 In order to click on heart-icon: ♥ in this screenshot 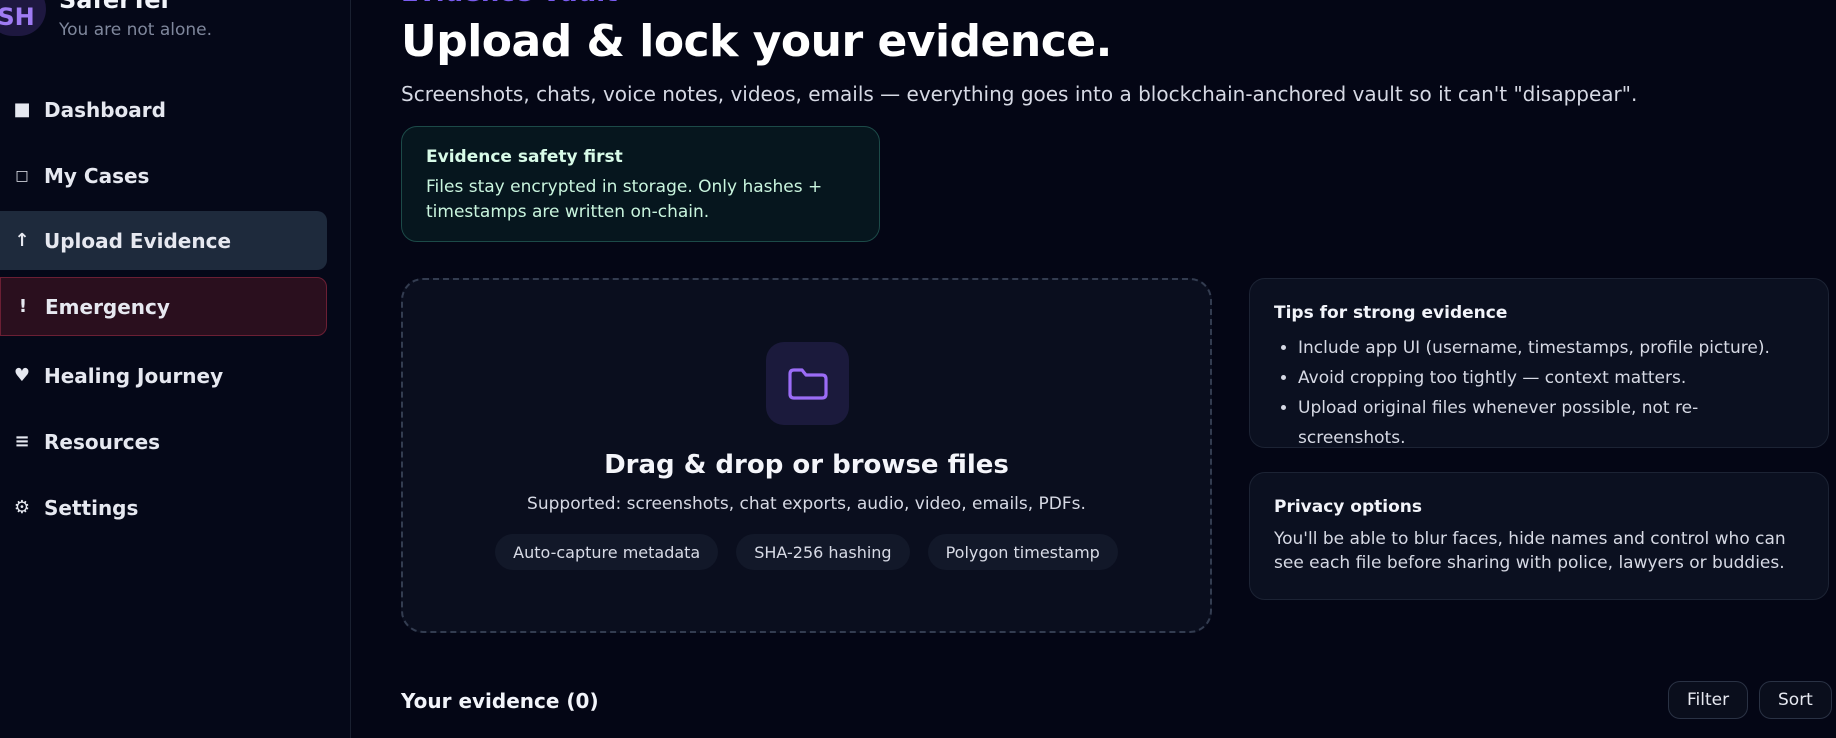, I will do `click(22, 375)`.